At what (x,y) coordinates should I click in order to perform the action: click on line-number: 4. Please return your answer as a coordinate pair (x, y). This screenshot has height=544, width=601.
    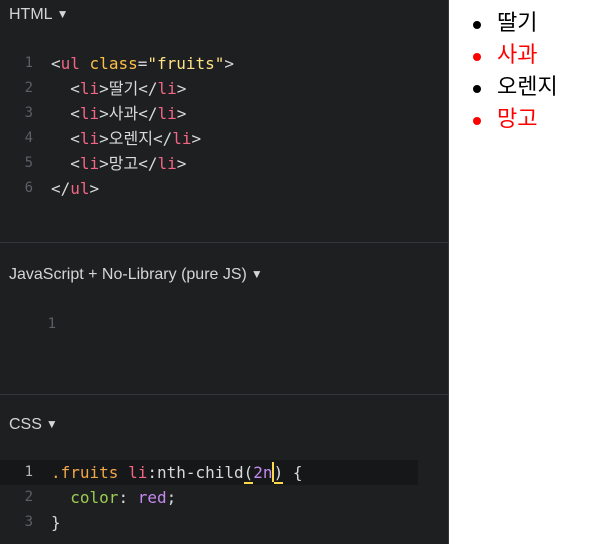
    Looking at the image, I should click on (28, 138).